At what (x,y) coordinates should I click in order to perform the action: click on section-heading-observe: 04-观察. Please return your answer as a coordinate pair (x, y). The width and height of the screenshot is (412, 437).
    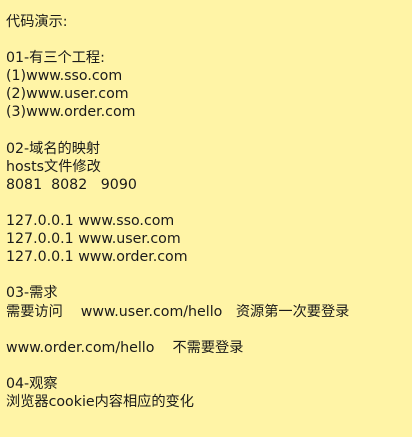
    Looking at the image, I should click on (32, 383).